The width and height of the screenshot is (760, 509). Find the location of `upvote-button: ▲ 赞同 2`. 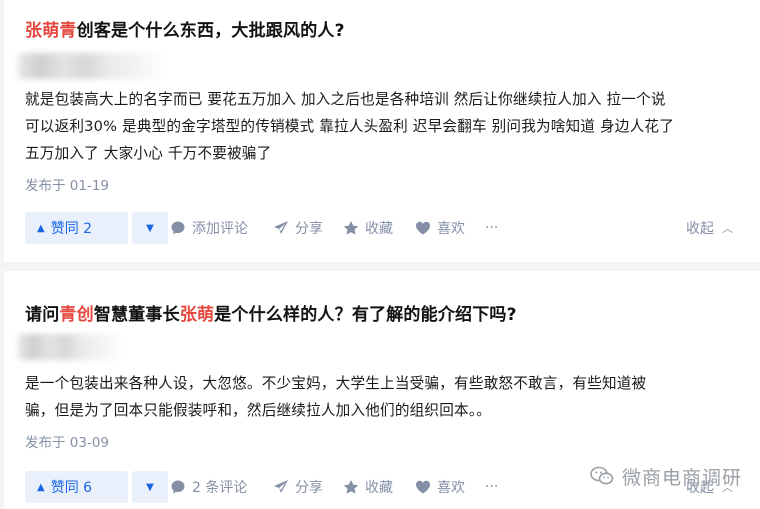

upvote-button: ▲ 赞同 2 is located at coordinates (76, 228).